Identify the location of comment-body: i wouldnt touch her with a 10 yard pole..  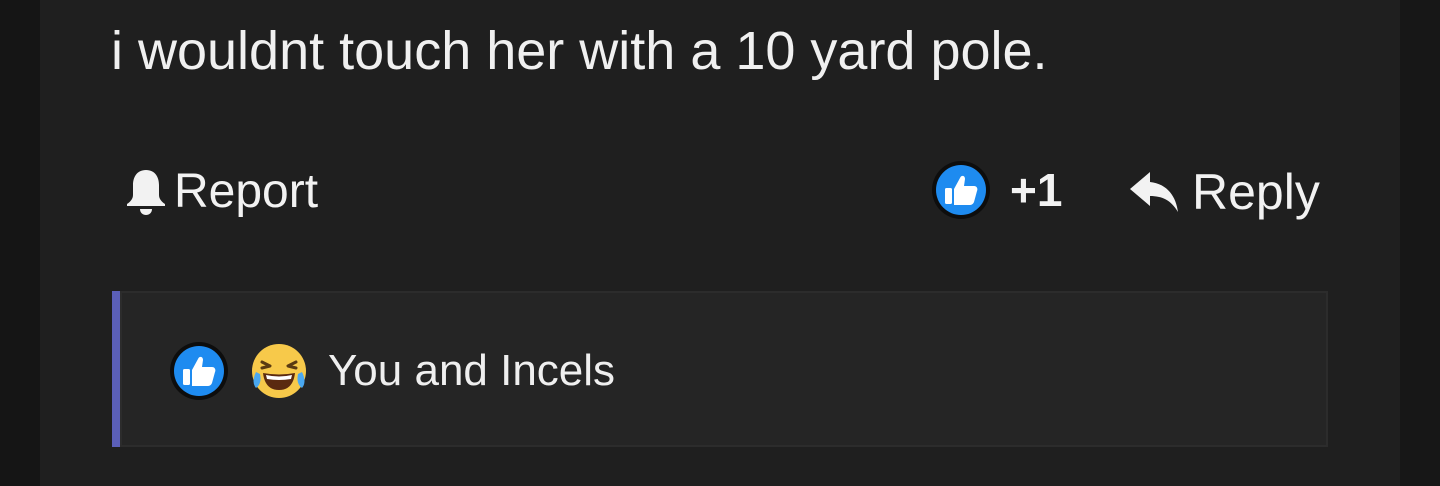
(579, 51).